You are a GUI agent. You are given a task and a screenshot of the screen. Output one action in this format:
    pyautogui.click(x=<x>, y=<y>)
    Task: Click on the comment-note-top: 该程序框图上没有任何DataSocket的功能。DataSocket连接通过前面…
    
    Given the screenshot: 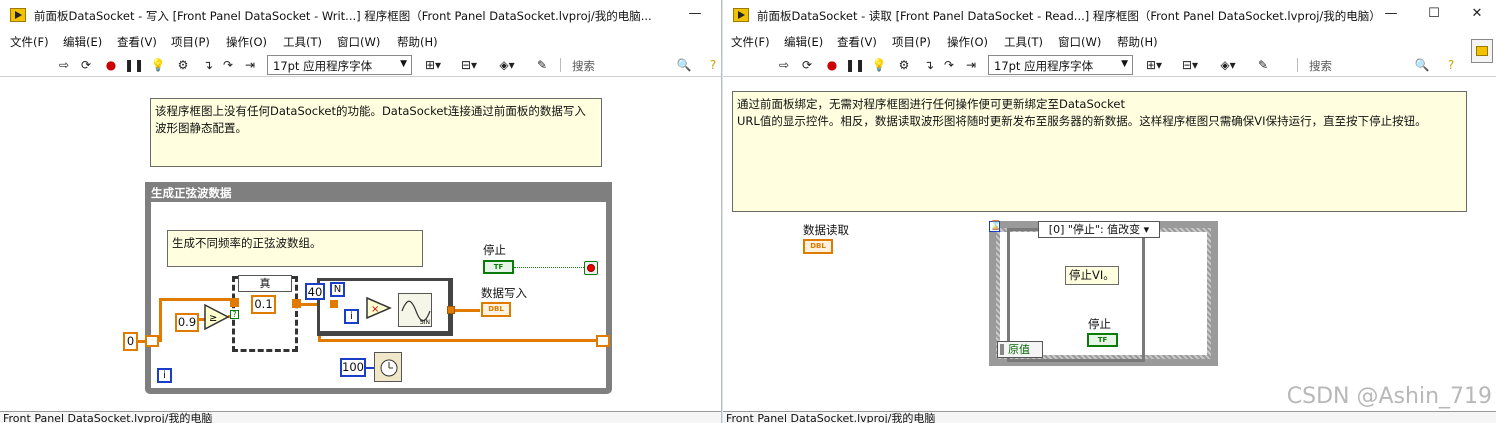 What is the action you would take?
    pyautogui.click(x=376, y=132)
    